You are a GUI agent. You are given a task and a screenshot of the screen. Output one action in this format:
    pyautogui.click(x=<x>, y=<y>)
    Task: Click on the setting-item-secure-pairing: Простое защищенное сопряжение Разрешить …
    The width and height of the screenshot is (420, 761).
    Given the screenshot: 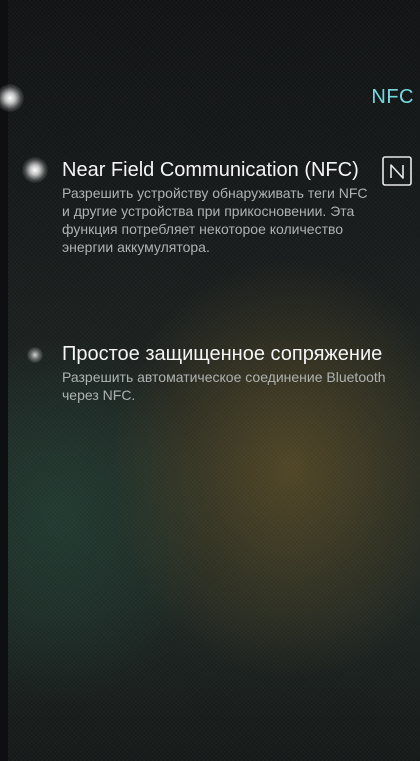 What is the action you would take?
    pyautogui.click(x=238, y=373)
    